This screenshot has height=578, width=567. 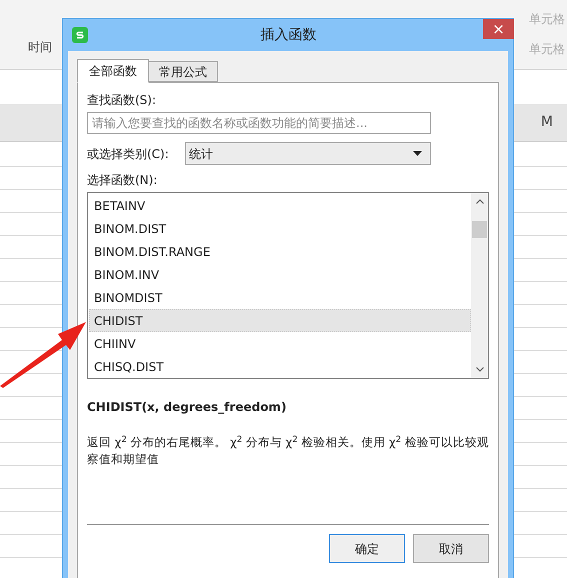 What do you see at coordinates (288, 451) in the screenshot?
I see `function-description: 返回 χ$^{2}$ 分布的右尾概率。 χ$^{2}$ 分布与 χ$^{2}$ 检验相关。使用 χ$^{2}$ 检验可以比较观察值和期望值` at bounding box center [288, 451].